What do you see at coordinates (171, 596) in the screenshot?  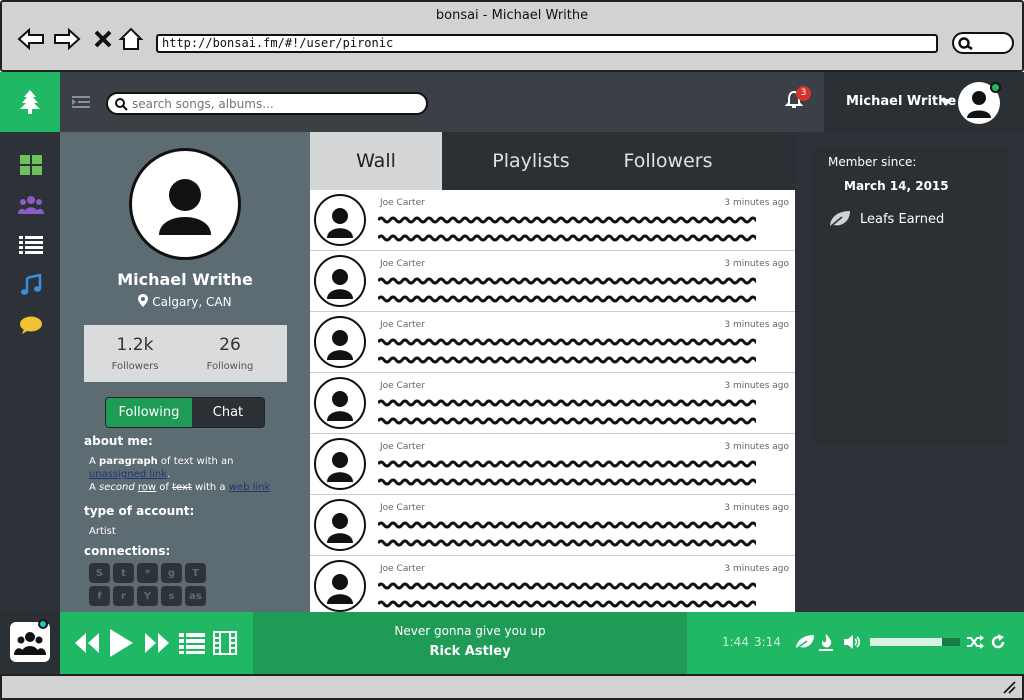 I see `skype-icon: s` at bounding box center [171, 596].